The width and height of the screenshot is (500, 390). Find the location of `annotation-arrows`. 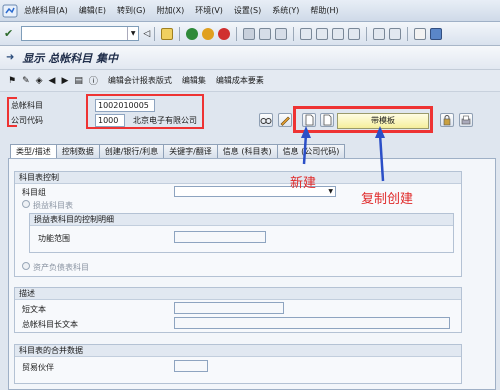

annotation-arrows is located at coordinates (343, 154).